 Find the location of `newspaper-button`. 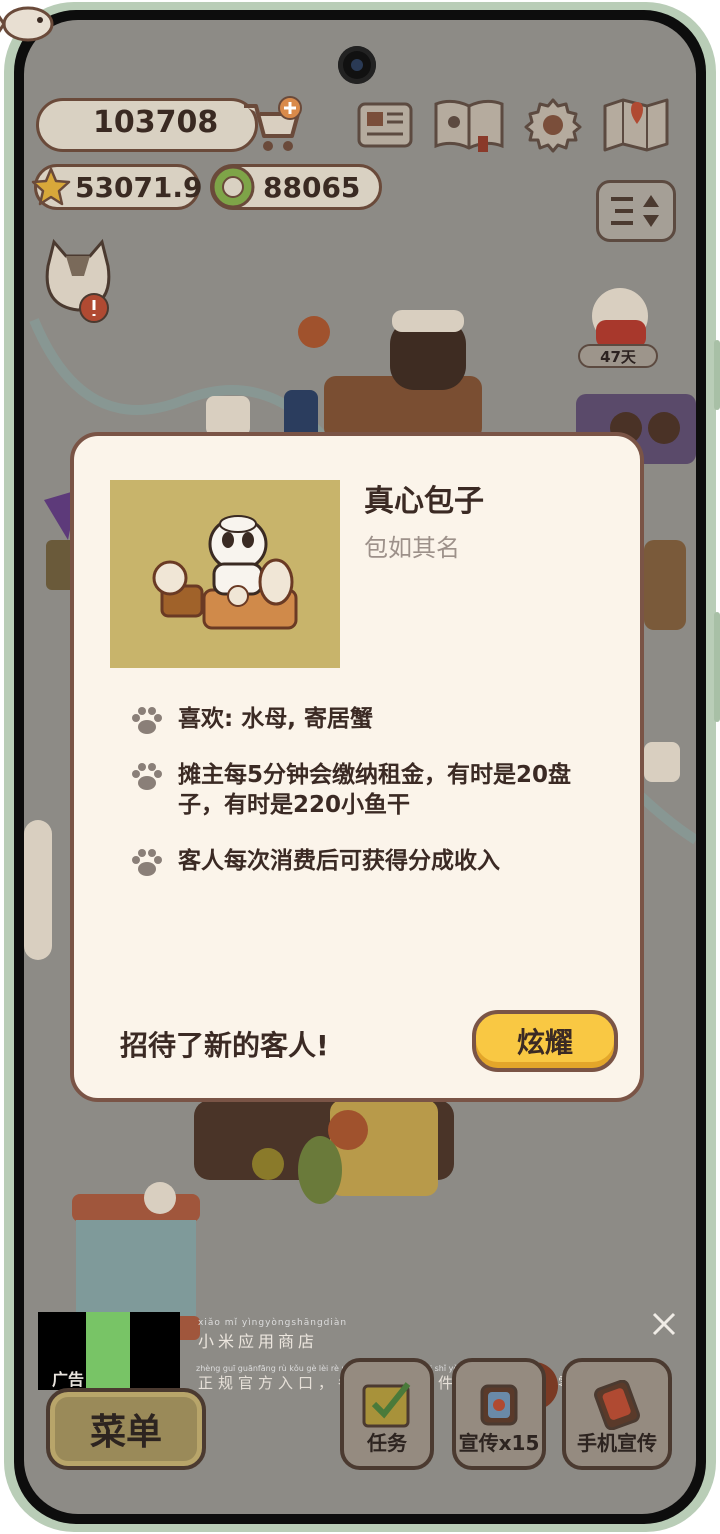

newspaper-button is located at coordinates (385, 125).